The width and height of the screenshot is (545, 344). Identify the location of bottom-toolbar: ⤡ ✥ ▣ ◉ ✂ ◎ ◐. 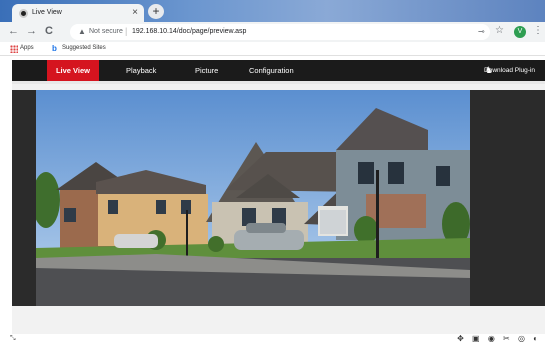
(272, 339).